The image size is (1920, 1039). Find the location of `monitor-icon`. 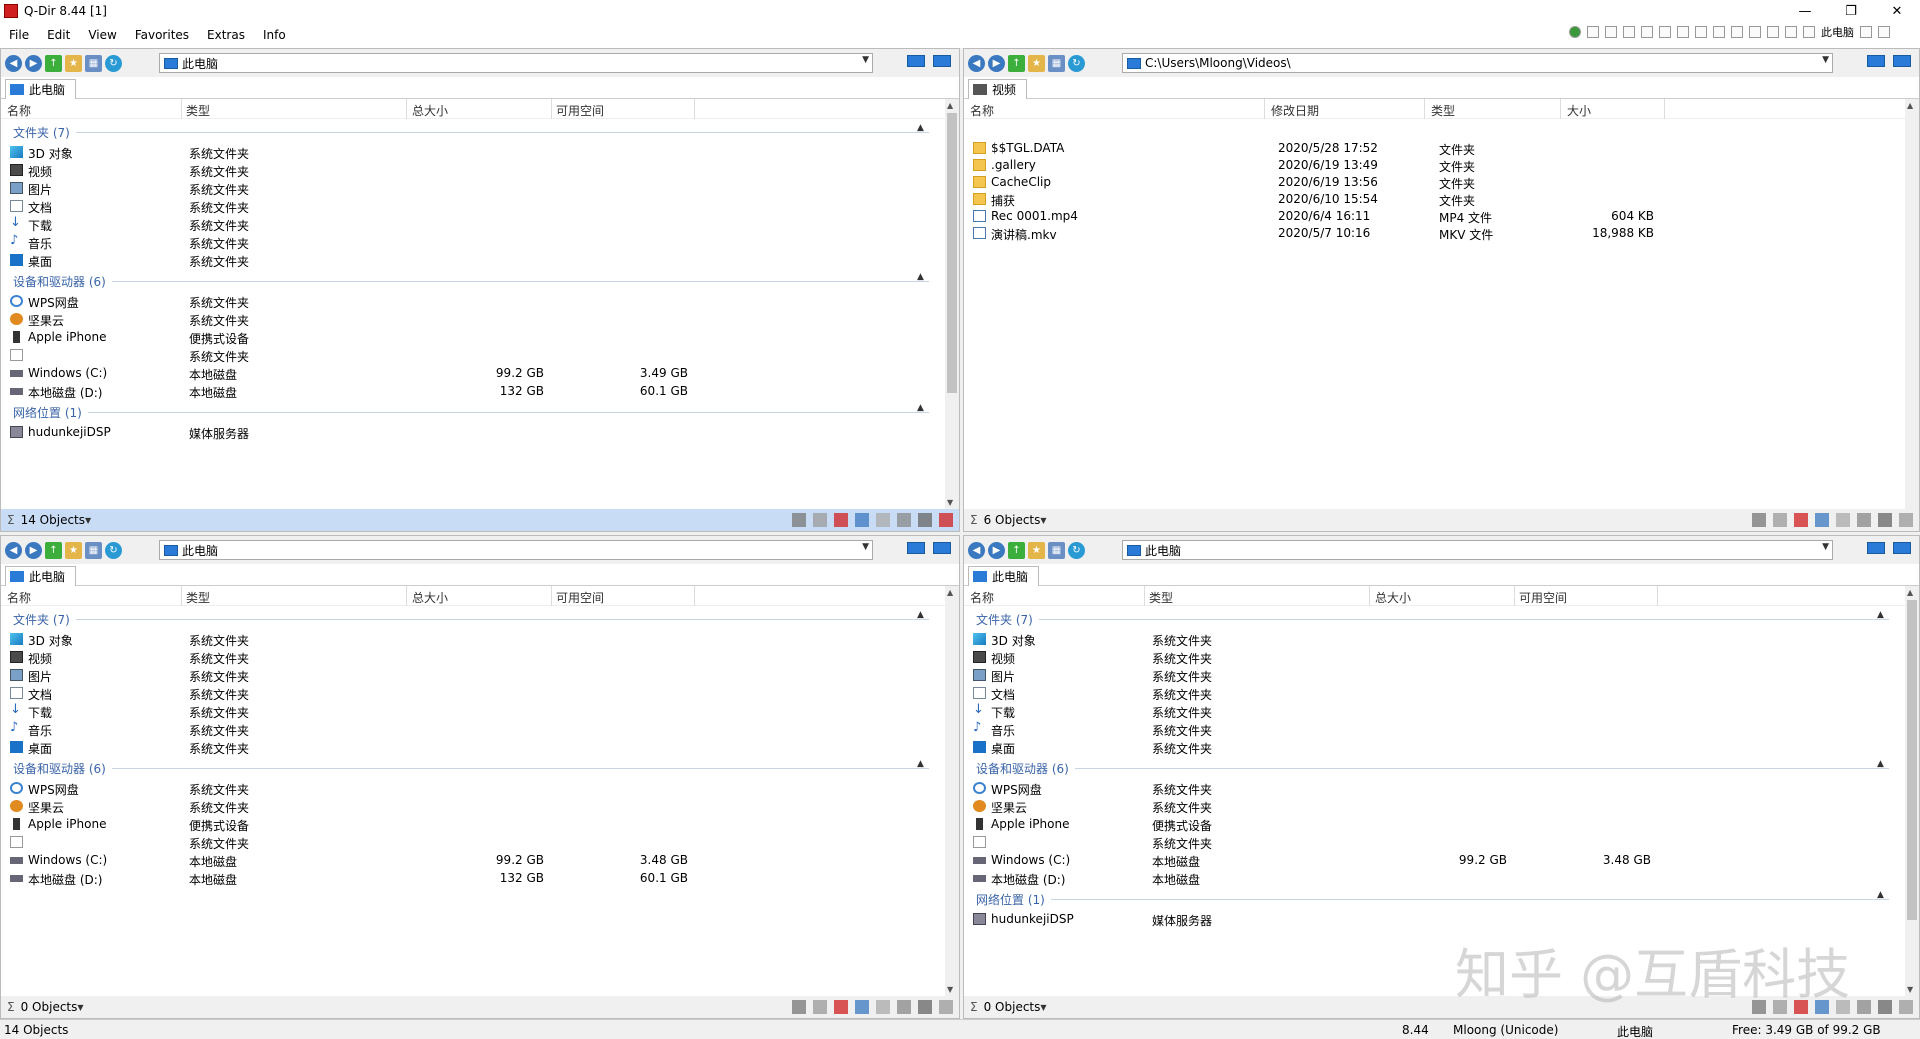

monitor-icon is located at coordinates (1876, 61).